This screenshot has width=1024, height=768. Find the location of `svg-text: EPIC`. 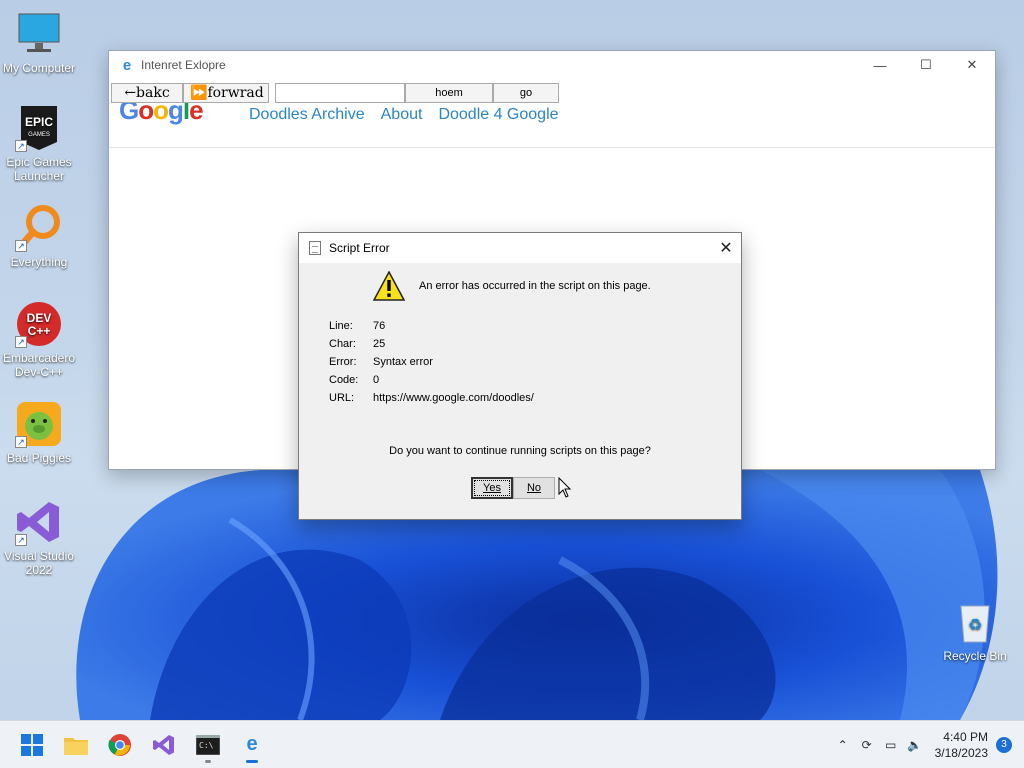

svg-text: EPIC is located at coordinates (39, 122).